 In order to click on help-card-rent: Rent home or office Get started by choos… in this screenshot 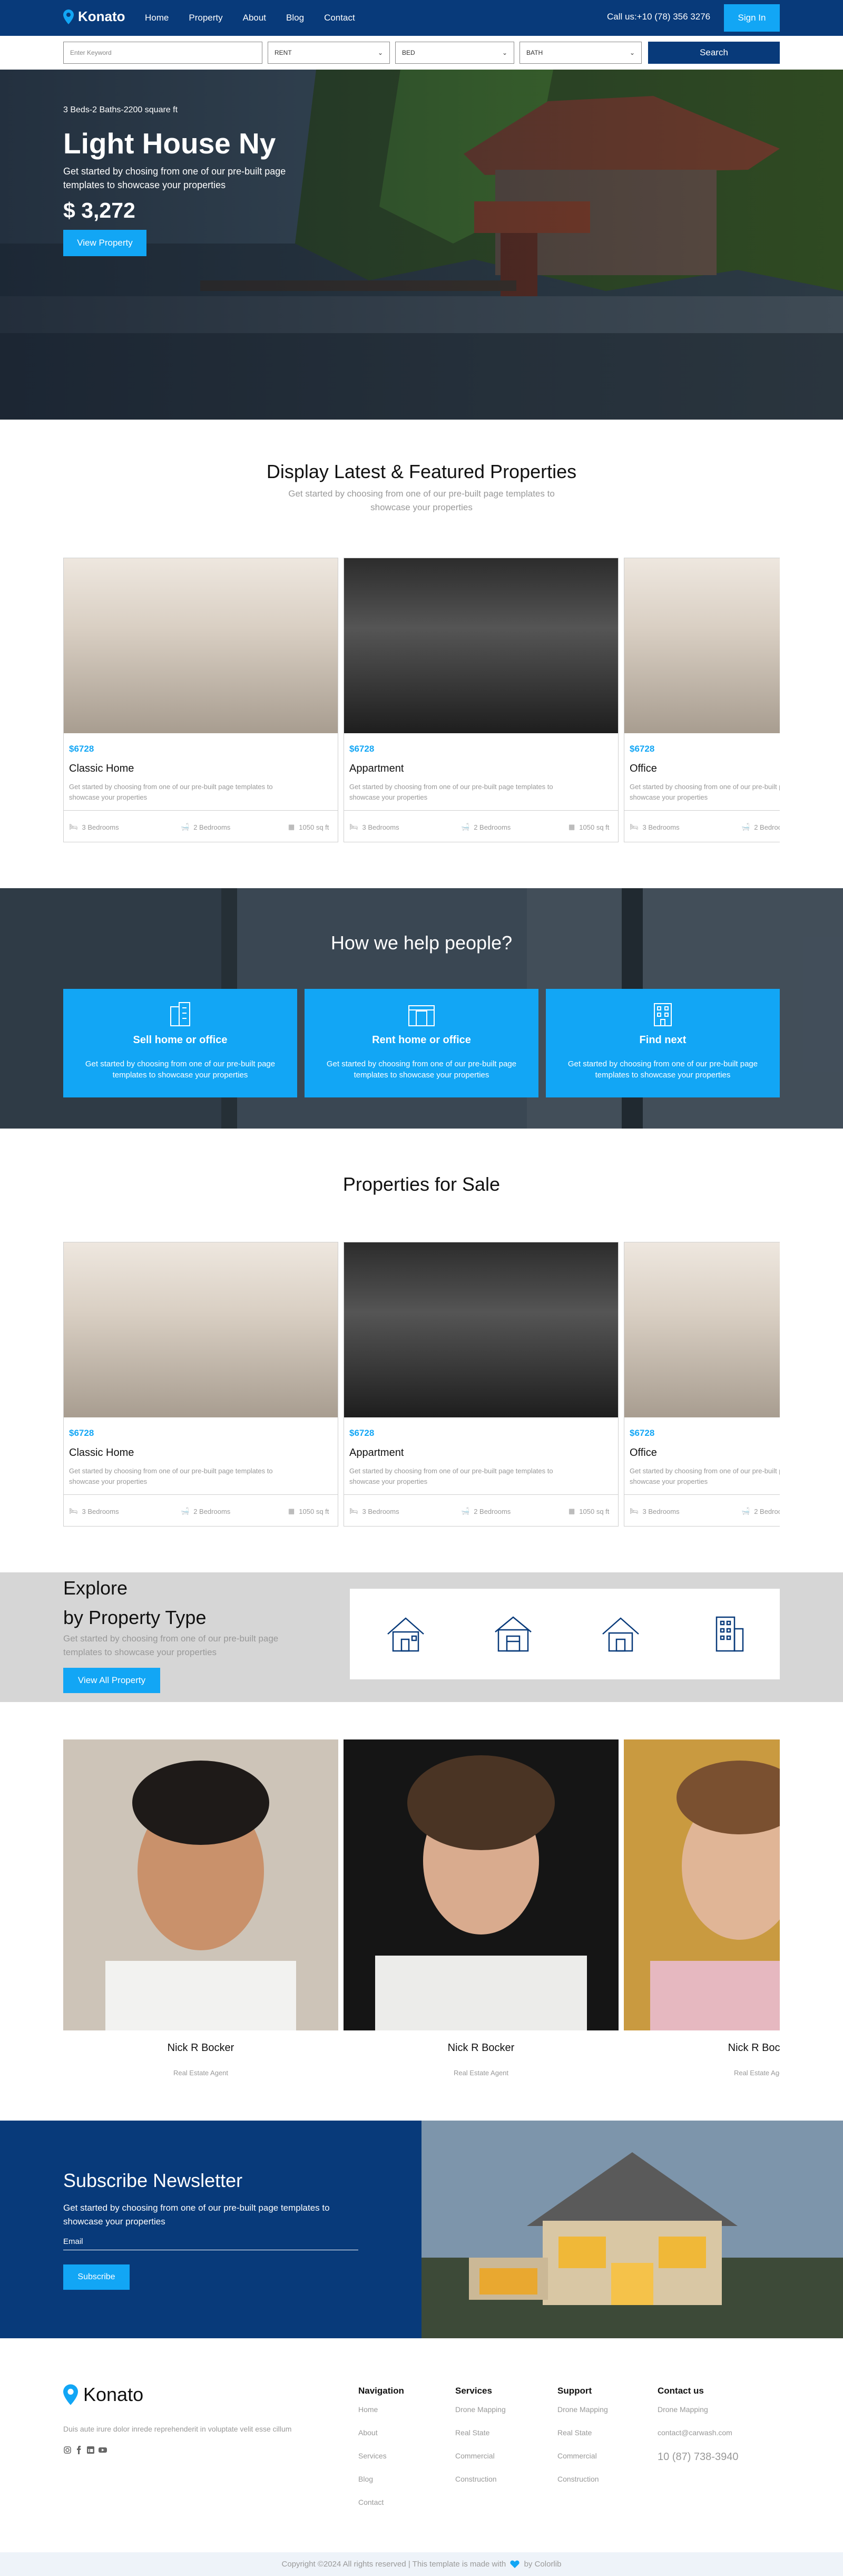, I will do `click(421, 1043)`.